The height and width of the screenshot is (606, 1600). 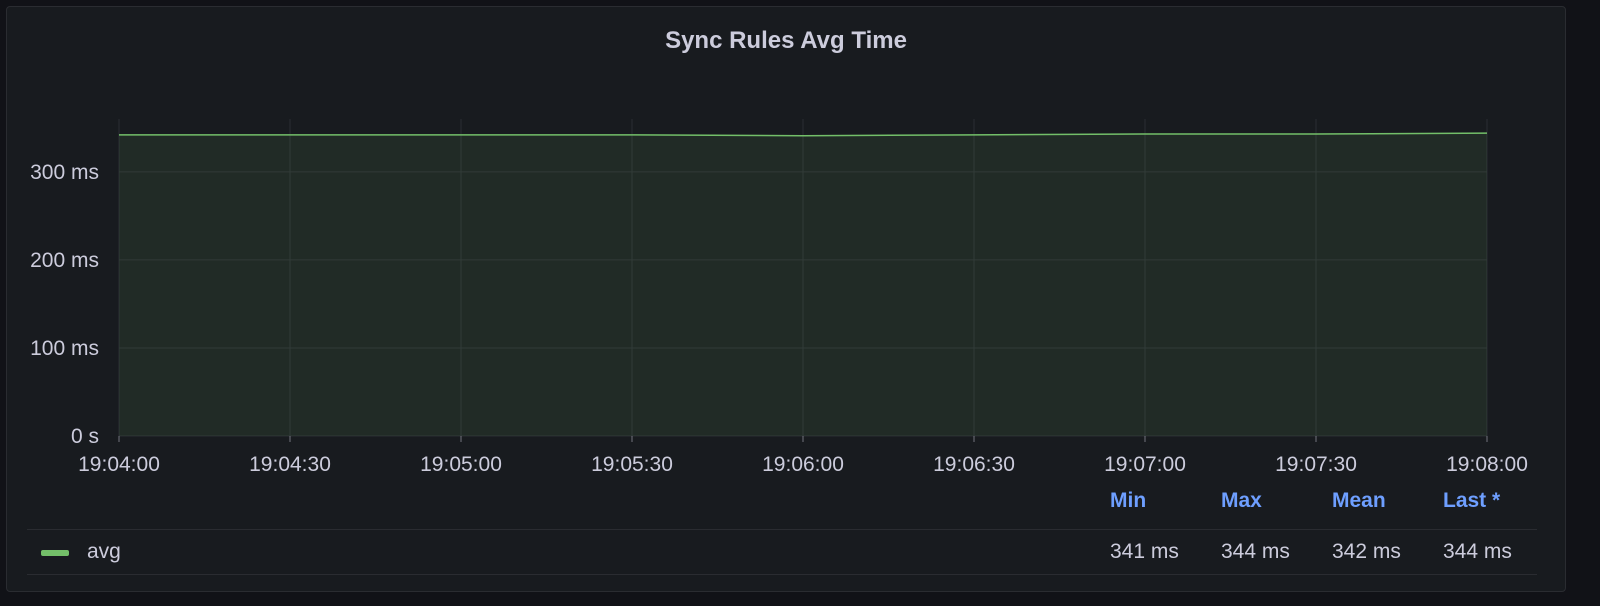 I want to click on x-tick-label: 19:07:30, so click(x=1316, y=464).